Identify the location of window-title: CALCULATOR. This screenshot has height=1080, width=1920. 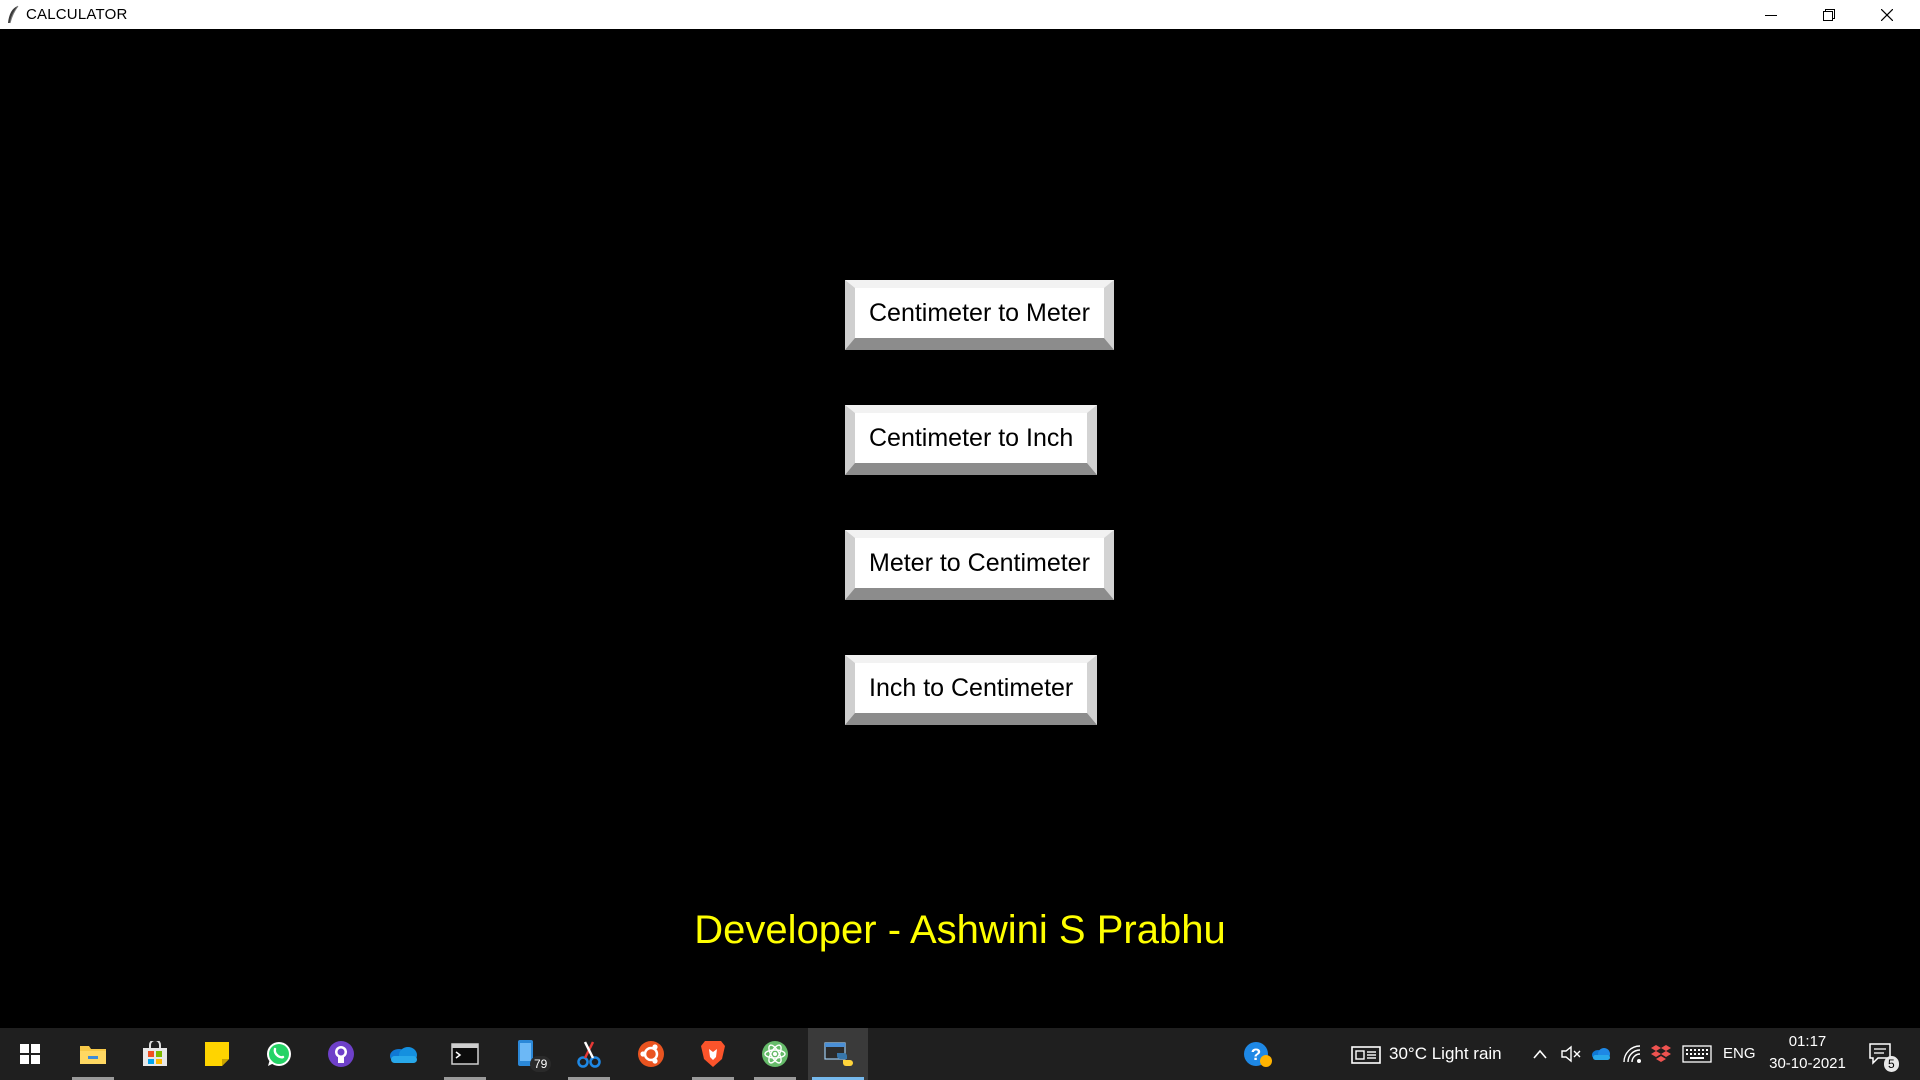
(77, 14).